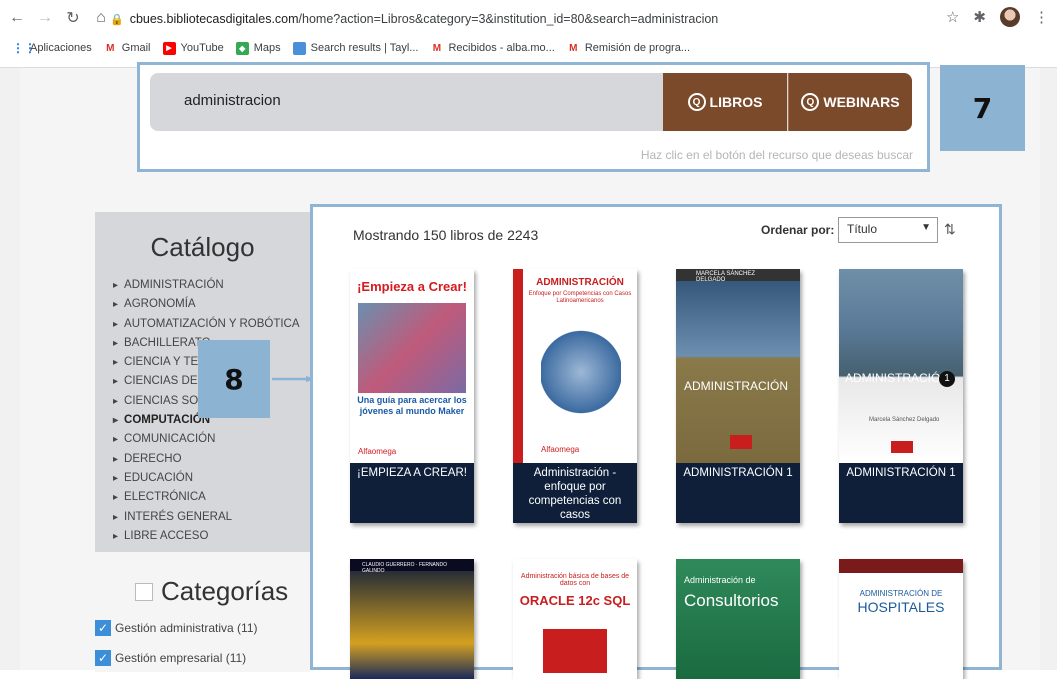 This screenshot has height=679, width=1057. I want to click on sort-order-icon: ⇅, so click(950, 229).